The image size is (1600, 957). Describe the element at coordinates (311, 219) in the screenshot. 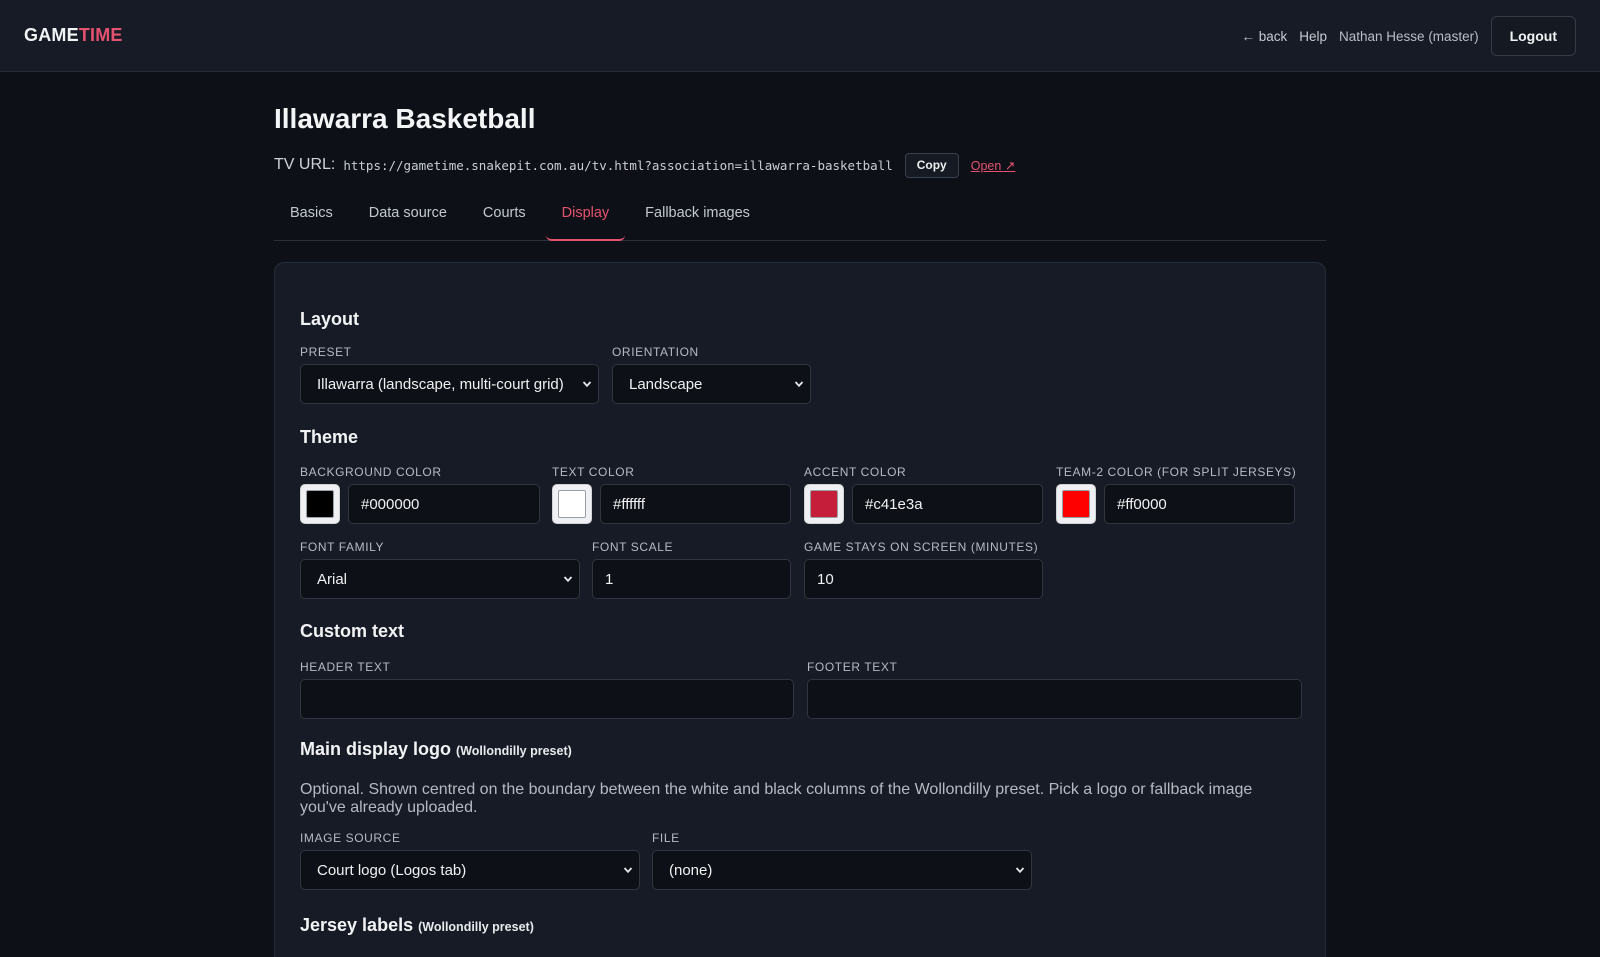

I see `tab-basics: Basics` at that location.